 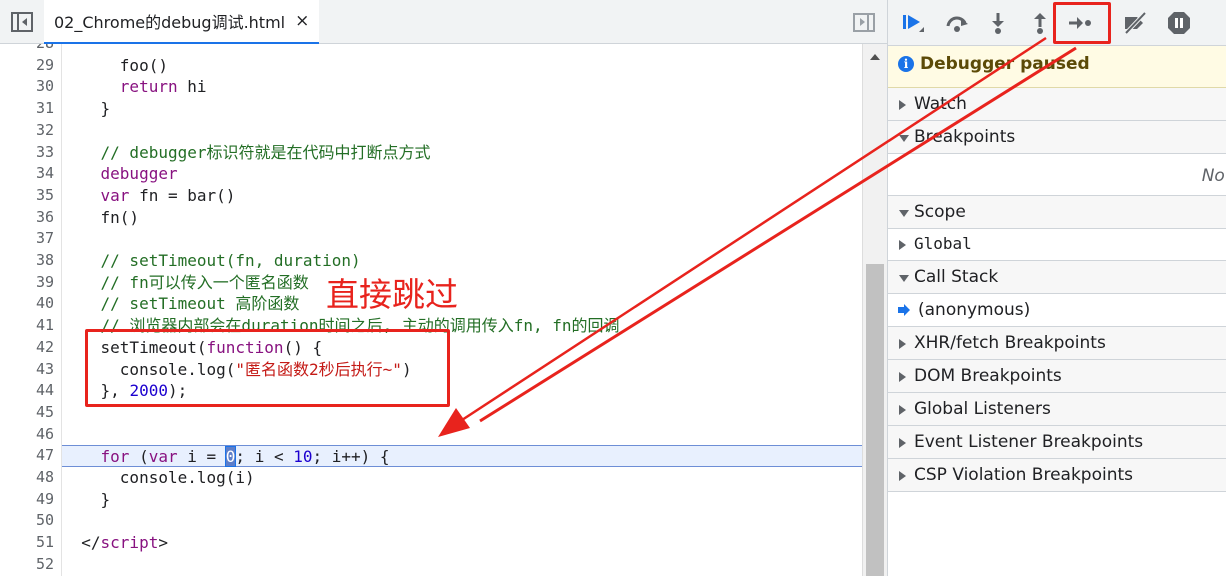 What do you see at coordinates (1135, 23) in the screenshot?
I see `deactivate-breakpoints-button` at bounding box center [1135, 23].